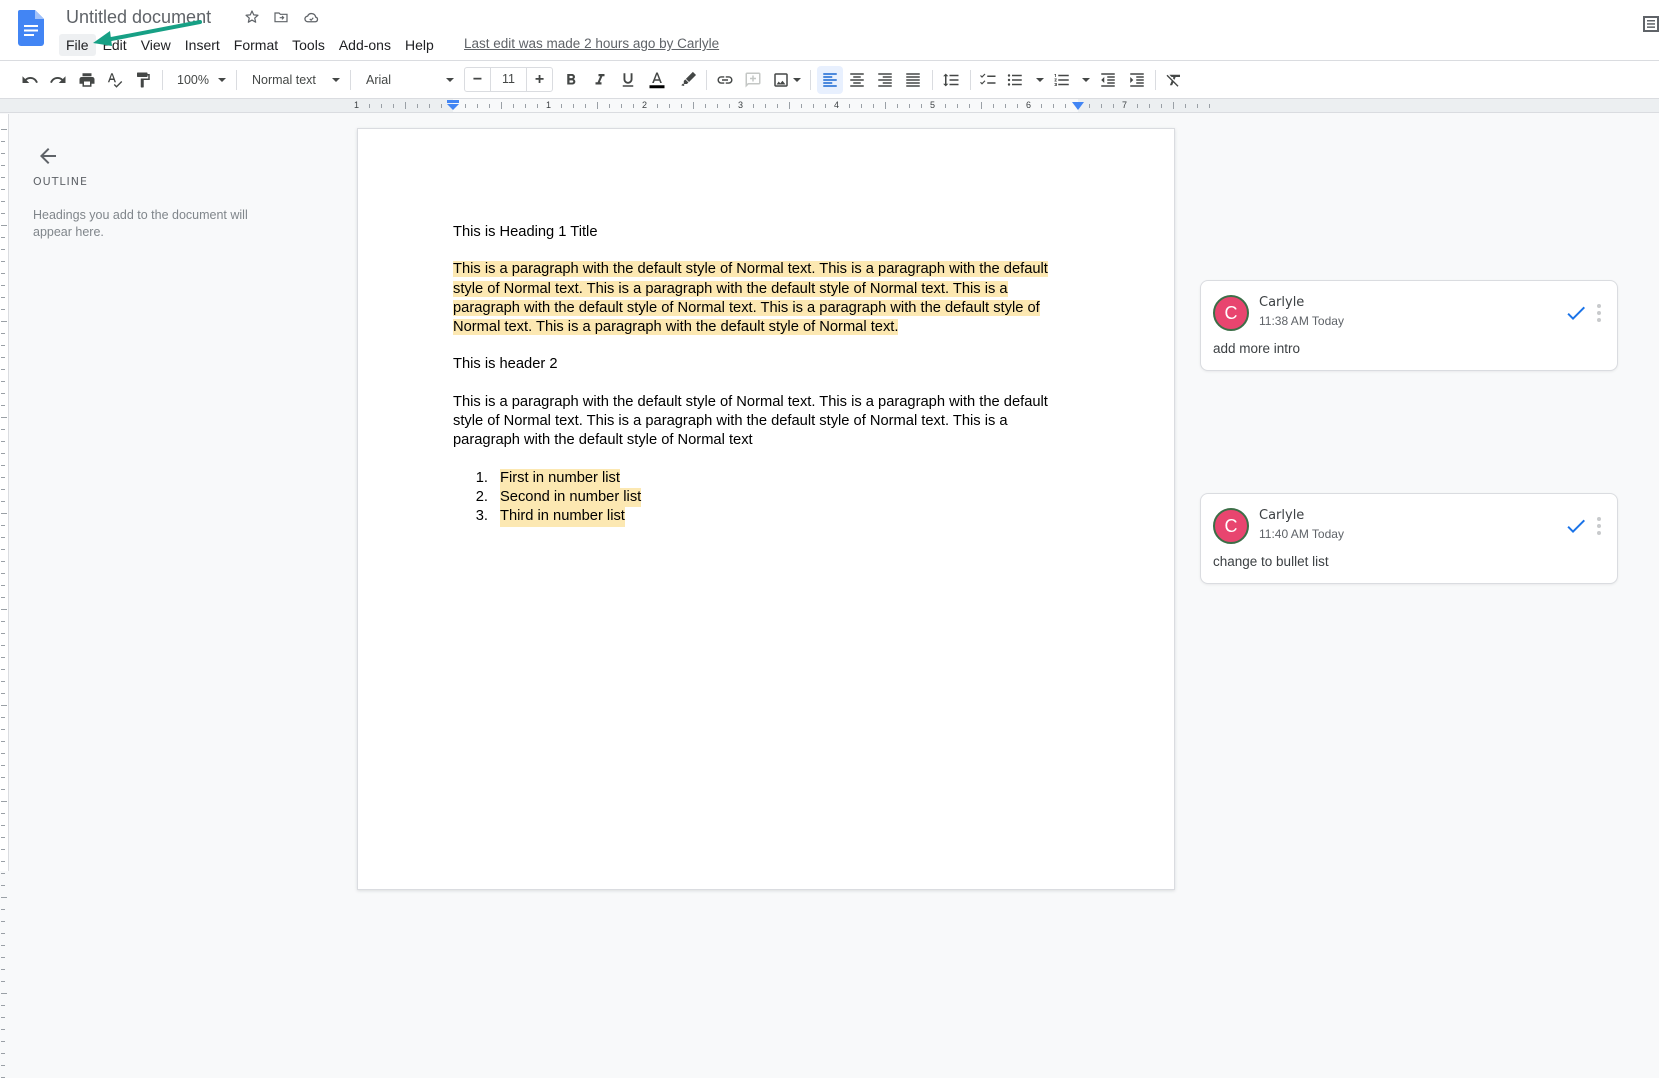 The image size is (1659, 1078). What do you see at coordinates (87, 80) in the screenshot?
I see `print-icon` at bounding box center [87, 80].